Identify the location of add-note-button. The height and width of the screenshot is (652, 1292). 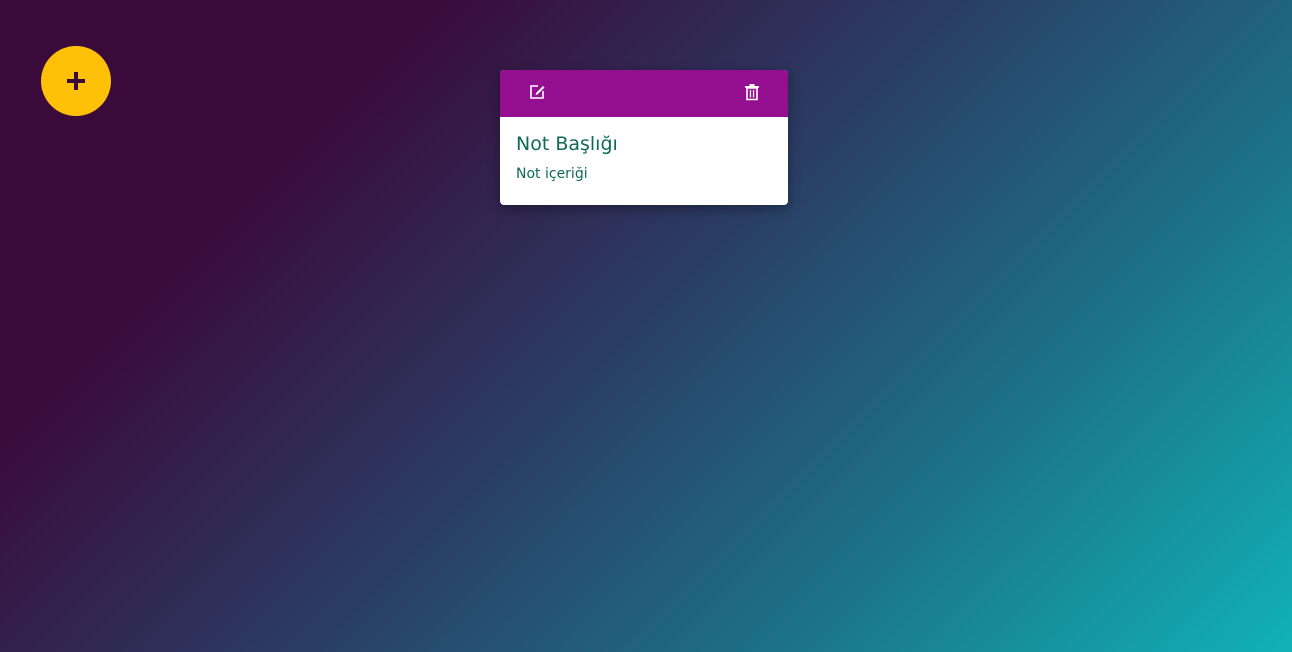
(76, 81).